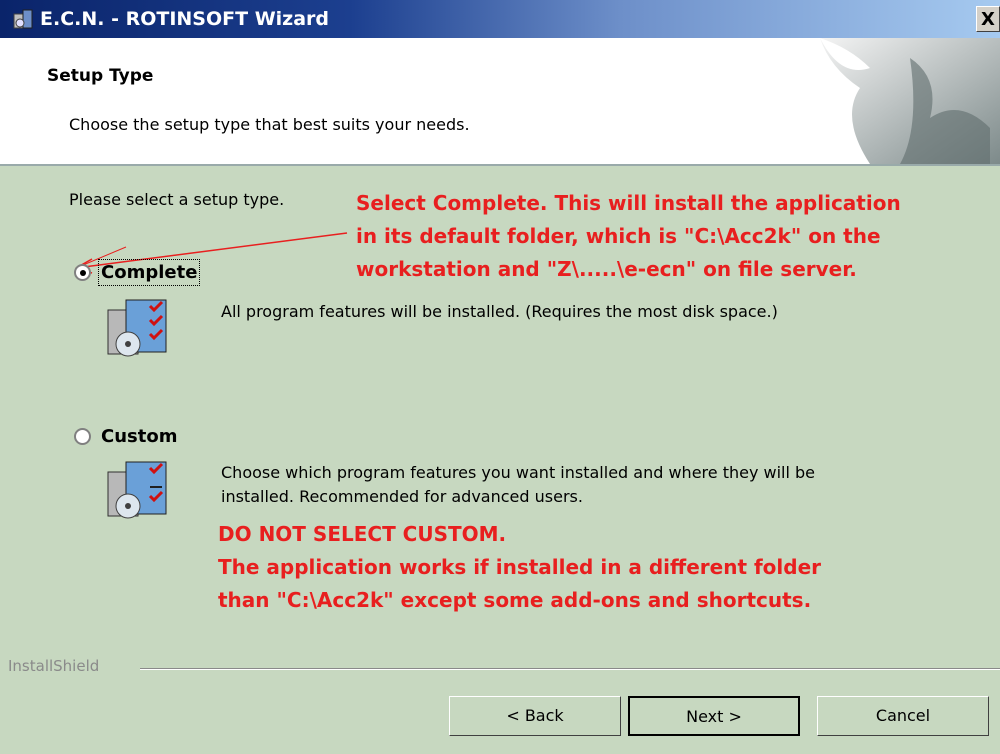  Describe the element at coordinates (535, 716) in the screenshot. I see `back-button: < Back` at that location.